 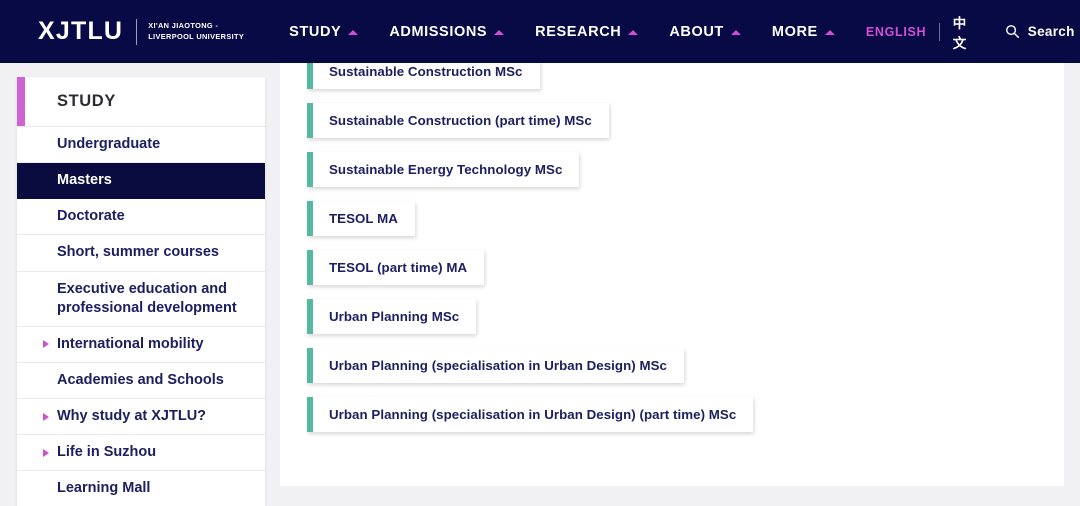 I want to click on programme-label: TESOL MA, so click(x=363, y=218).